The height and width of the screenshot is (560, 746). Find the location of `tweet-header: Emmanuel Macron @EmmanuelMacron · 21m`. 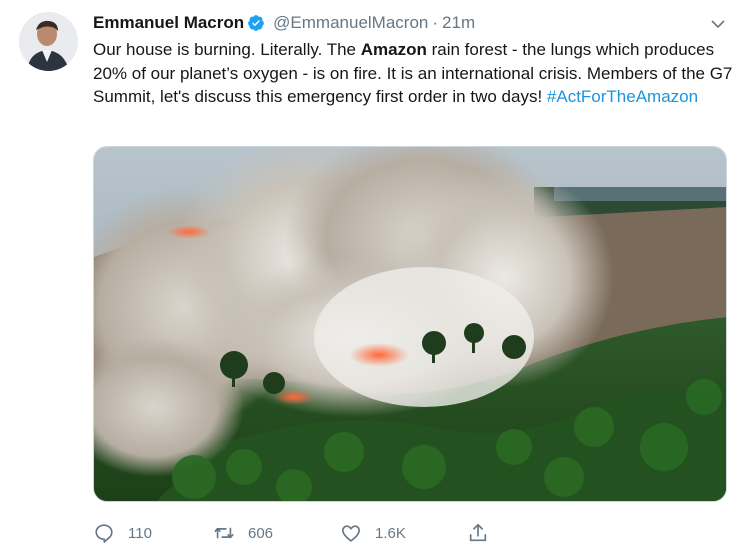

tweet-header: Emmanuel Macron @EmmanuelMacron · 21m is located at coordinates (412, 23).